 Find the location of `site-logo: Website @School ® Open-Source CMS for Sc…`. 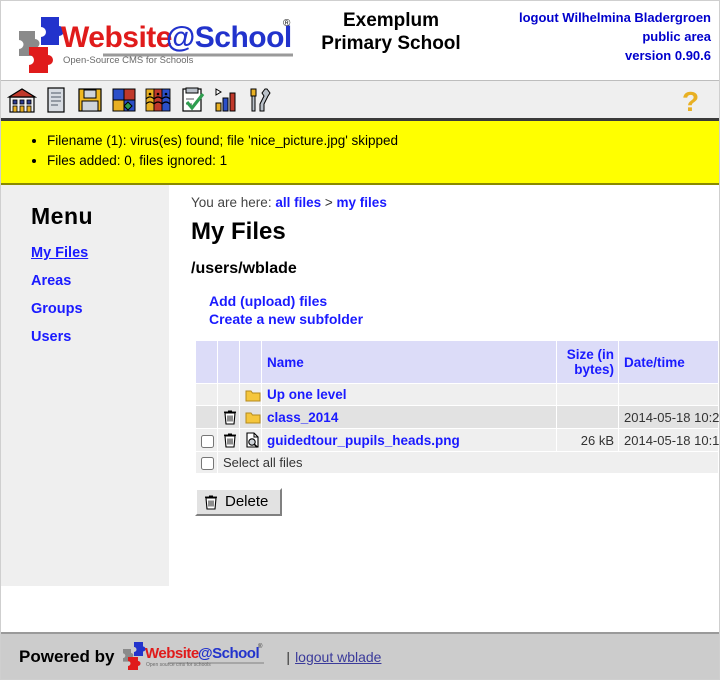

site-logo: Website @School ® Open-Source CMS for Sc… is located at coordinates (156, 43).